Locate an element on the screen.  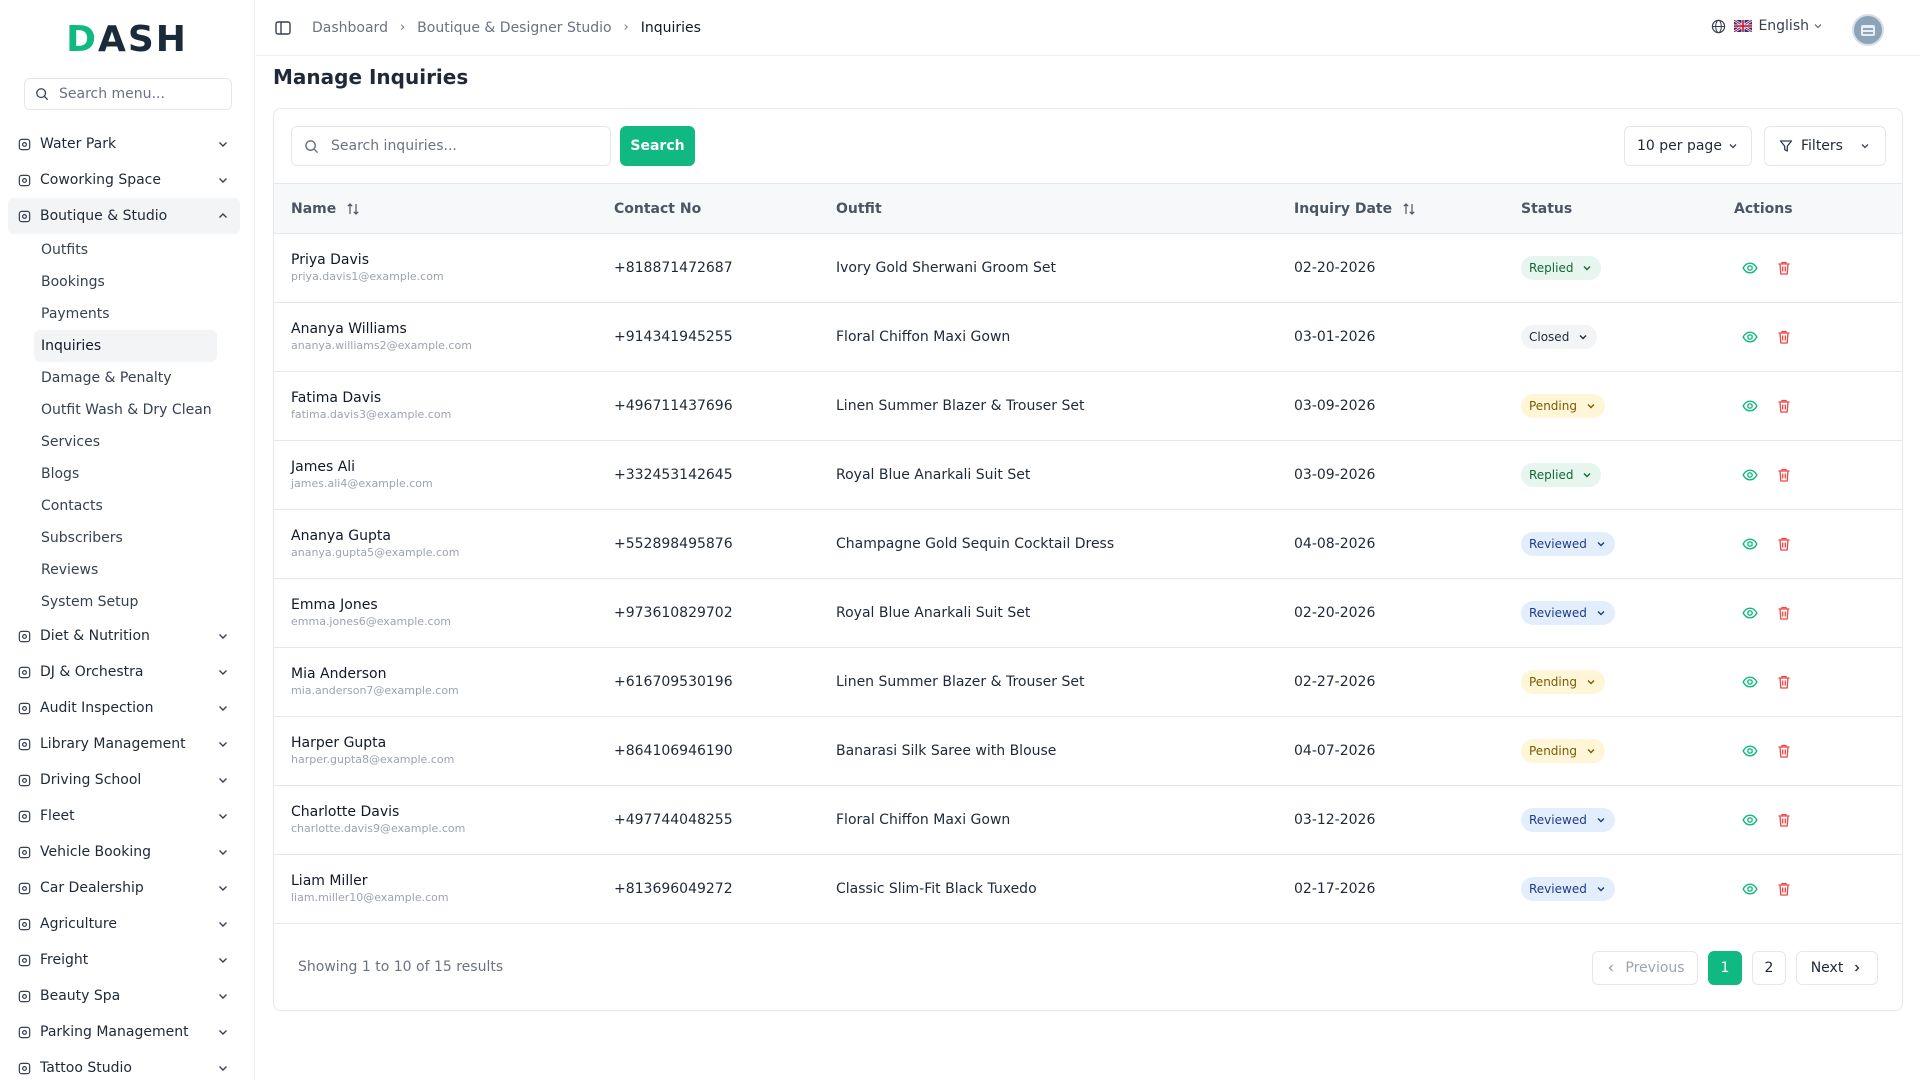
next-page-button: Next is located at coordinates (1837, 968).